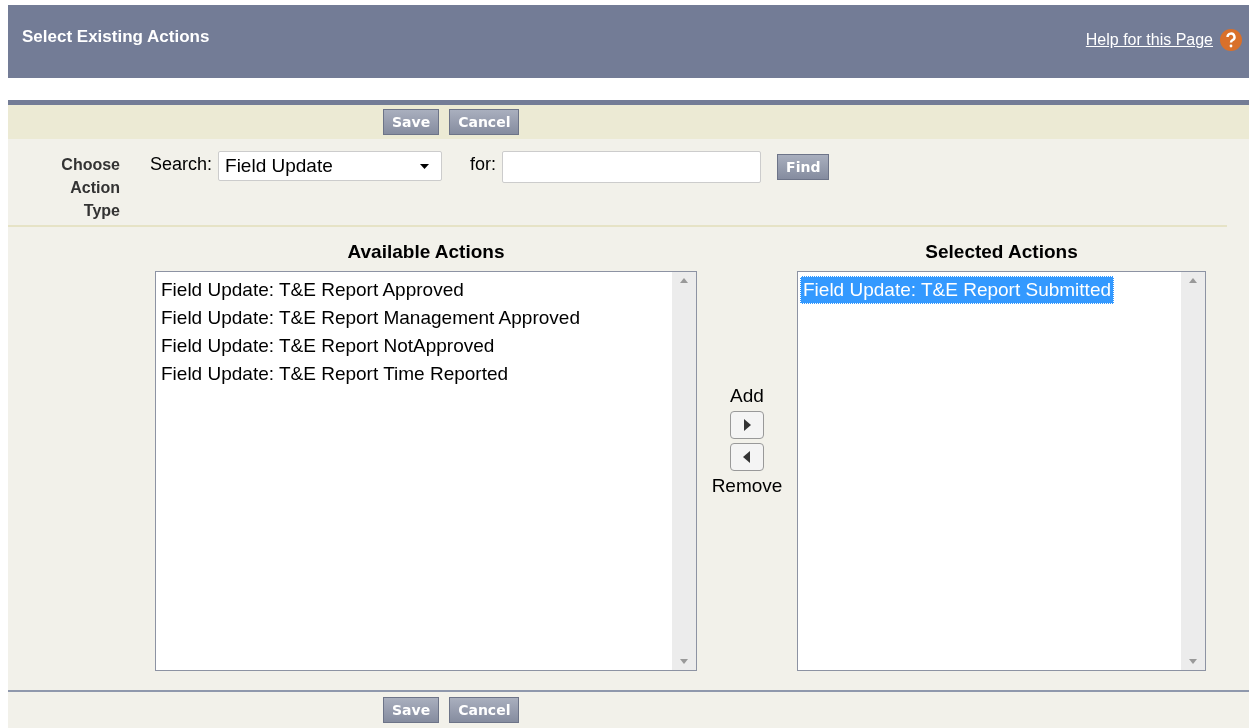  I want to click on help-icon, so click(1231, 40).